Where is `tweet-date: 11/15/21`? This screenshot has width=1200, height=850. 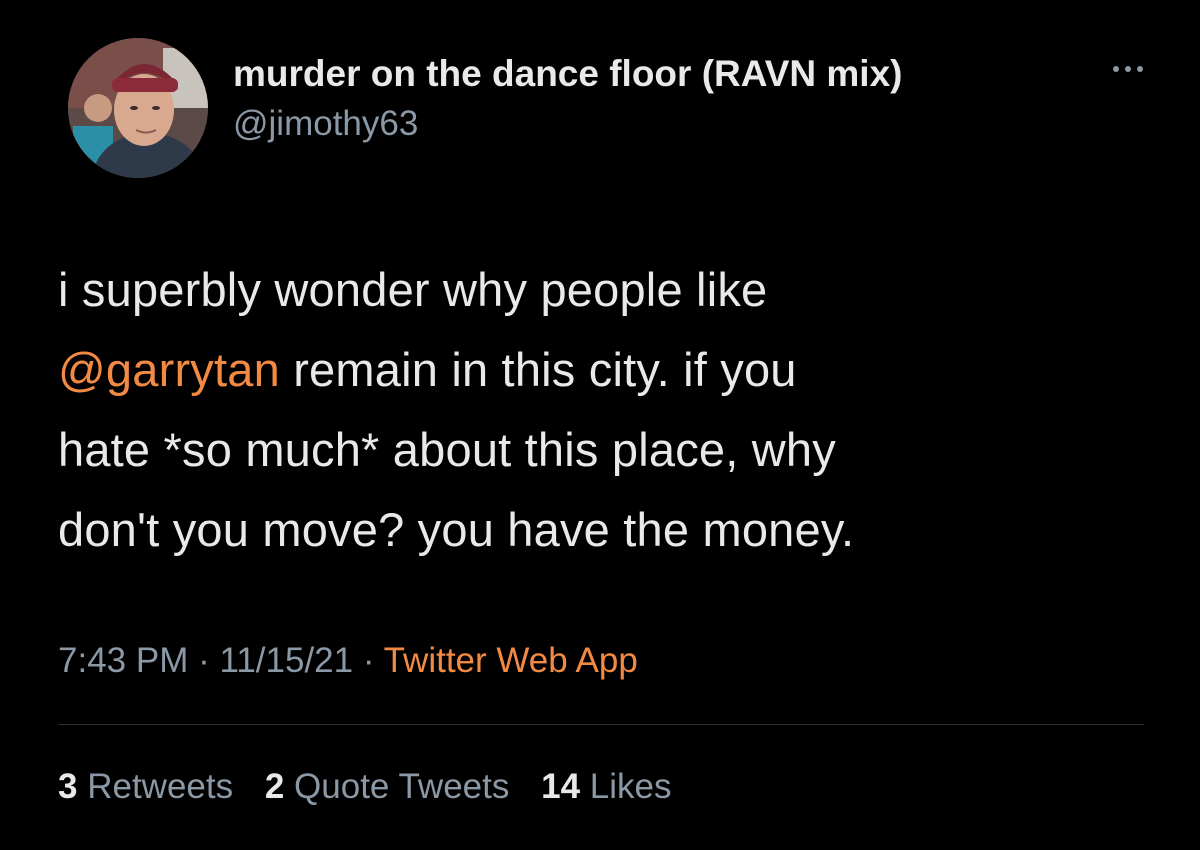
tweet-date: 11/15/21 is located at coordinates (286, 660).